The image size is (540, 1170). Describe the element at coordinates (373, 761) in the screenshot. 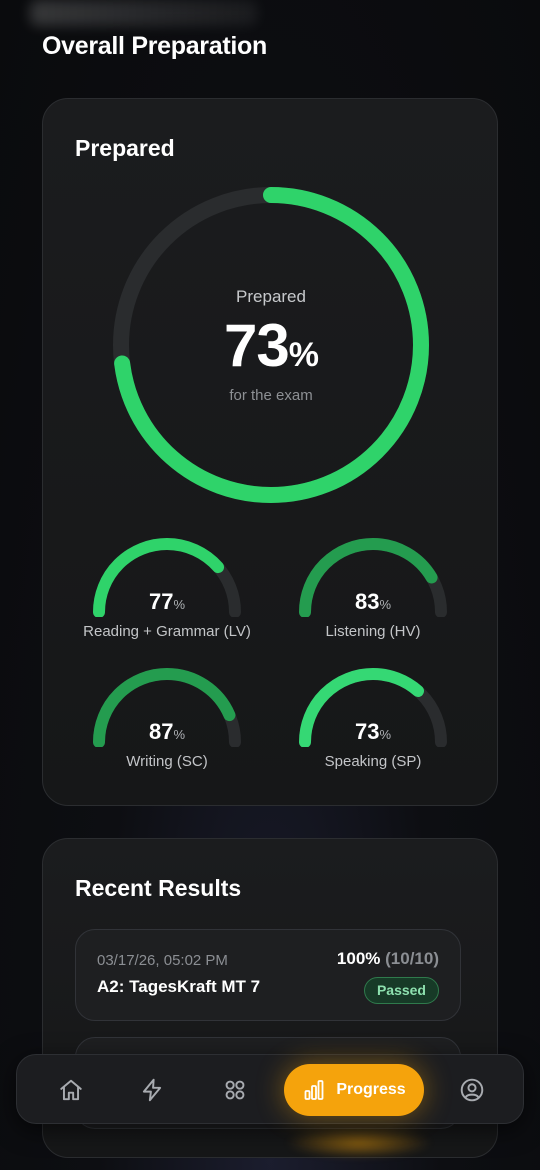

I see `gauge-label: Speaking (SP)` at that location.